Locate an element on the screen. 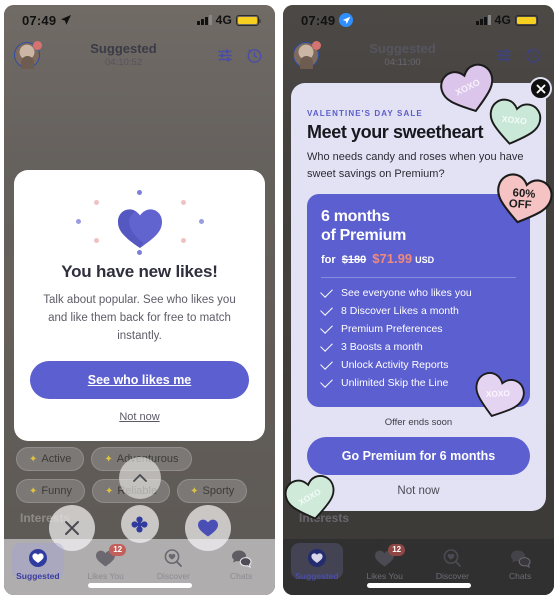 This screenshot has height=600, width=558. status-time: 07:49 is located at coordinates (39, 20).